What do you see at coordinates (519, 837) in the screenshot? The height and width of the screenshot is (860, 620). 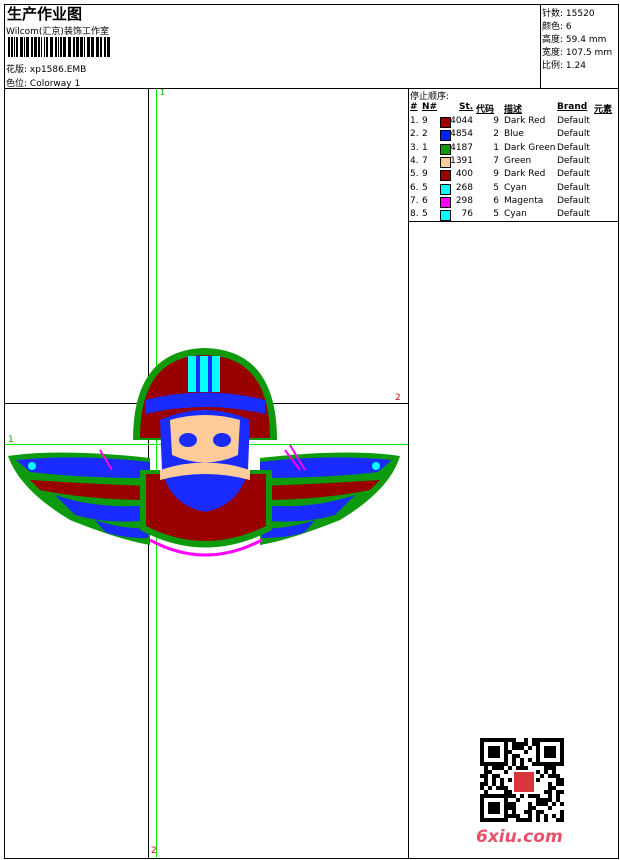 I see `watermark-text: 6xiu.com` at bounding box center [519, 837].